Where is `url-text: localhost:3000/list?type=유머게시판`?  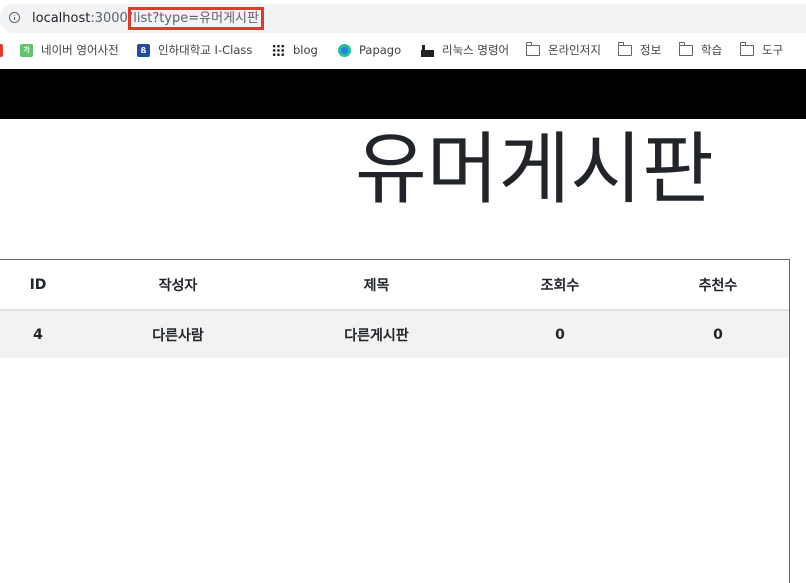 url-text: localhost:3000/list?type=유머게시판 is located at coordinates (148, 18).